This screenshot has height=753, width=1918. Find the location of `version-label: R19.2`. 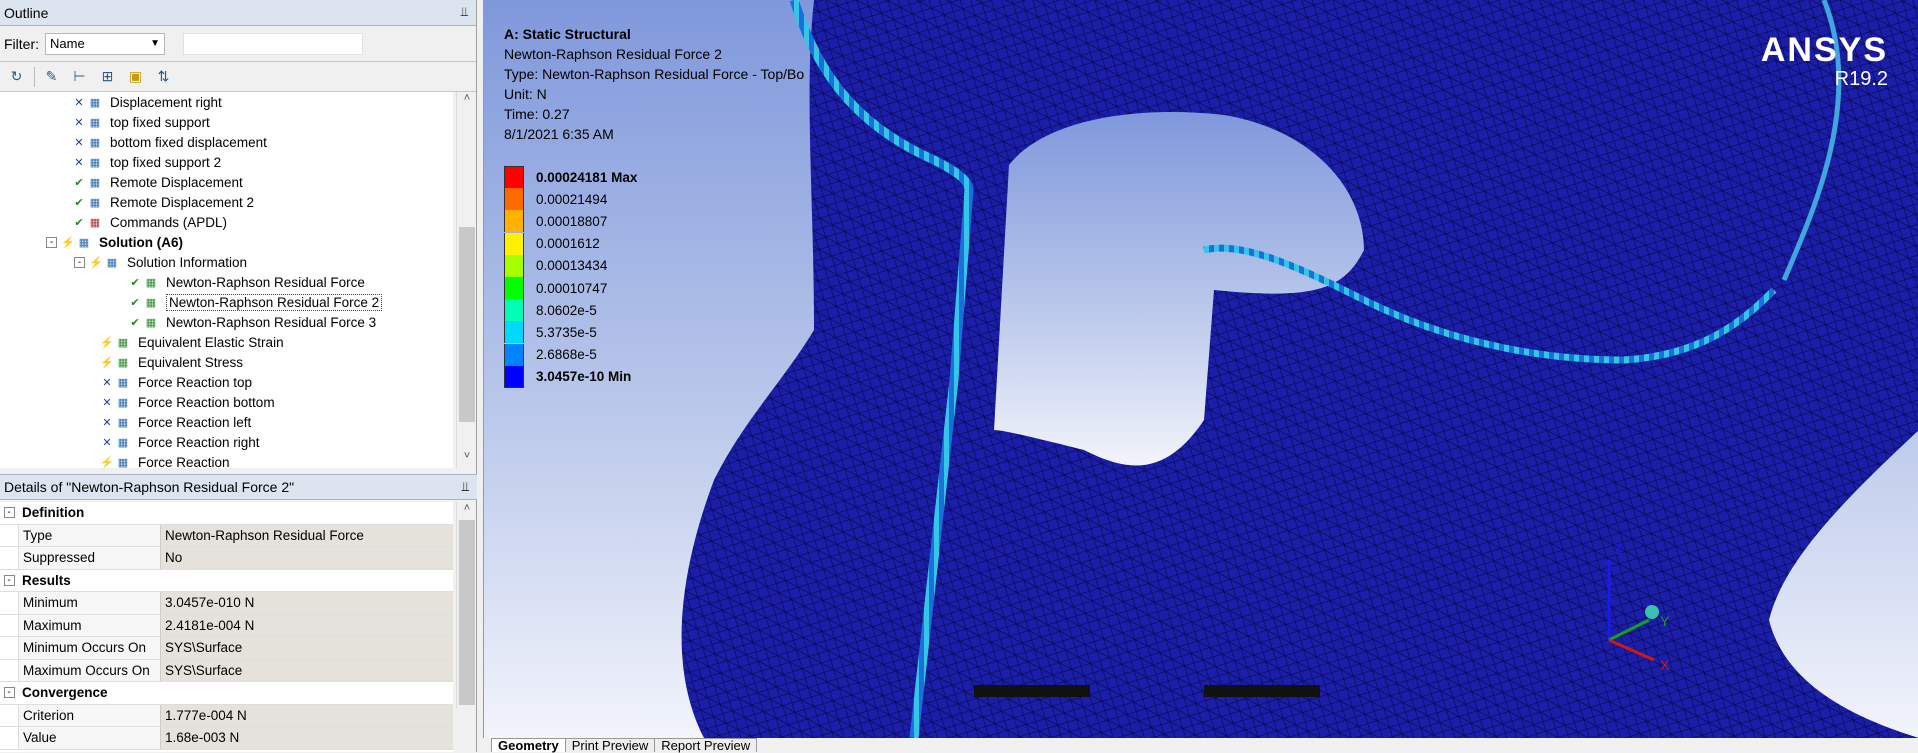

version-label: R19.2 is located at coordinates (1861, 79).